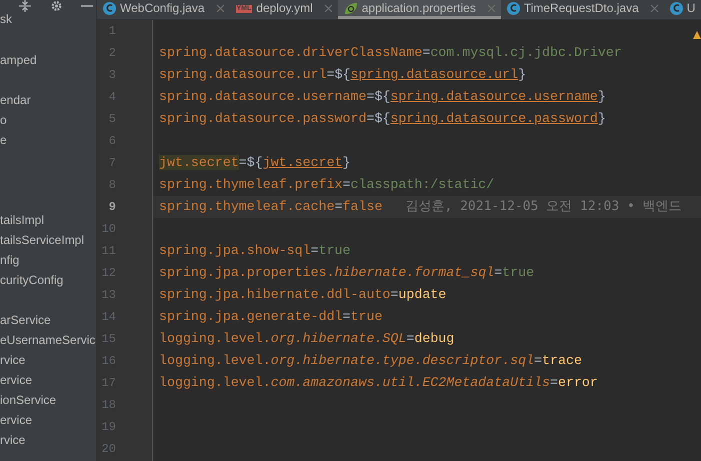  Describe the element at coordinates (382, 97) in the screenshot. I see `code-line: spring.datasource.username=${spring.datasource.username}` at that location.